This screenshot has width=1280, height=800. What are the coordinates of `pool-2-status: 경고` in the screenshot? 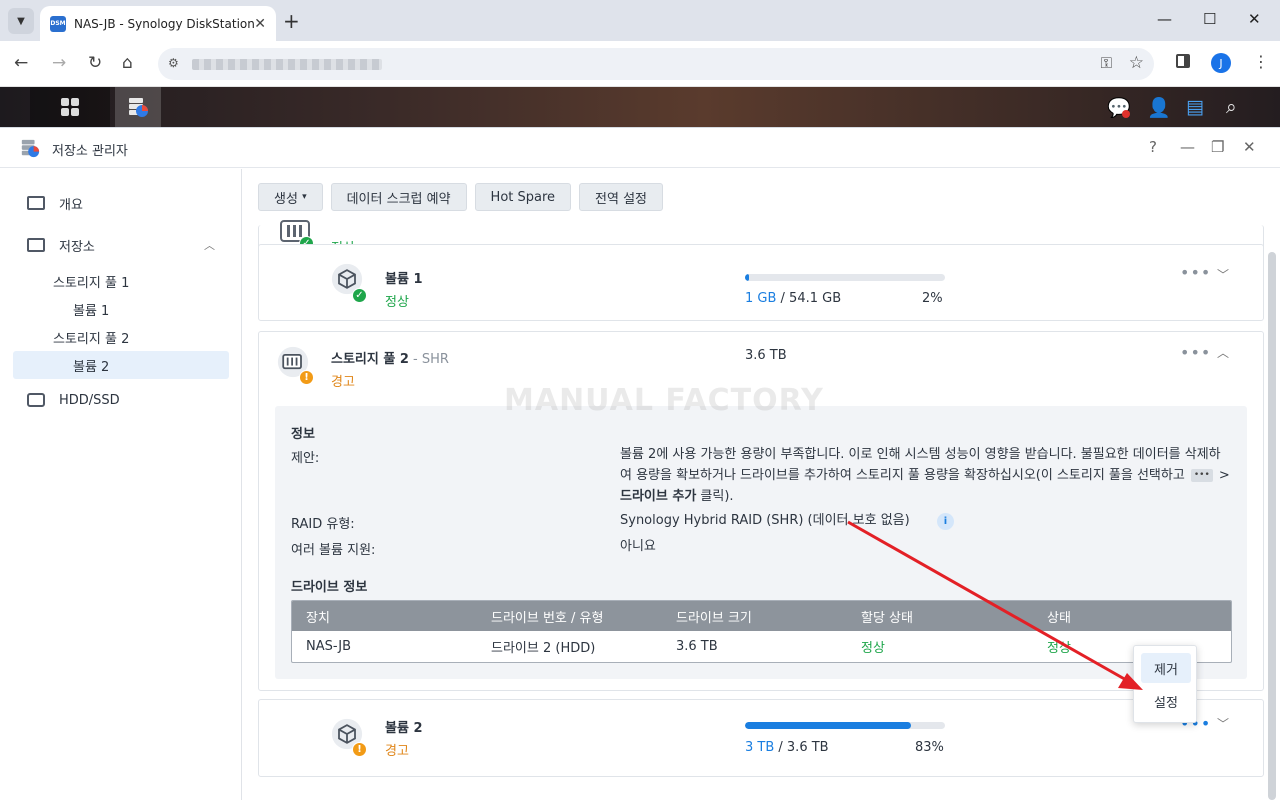 It's located at (343, 382).